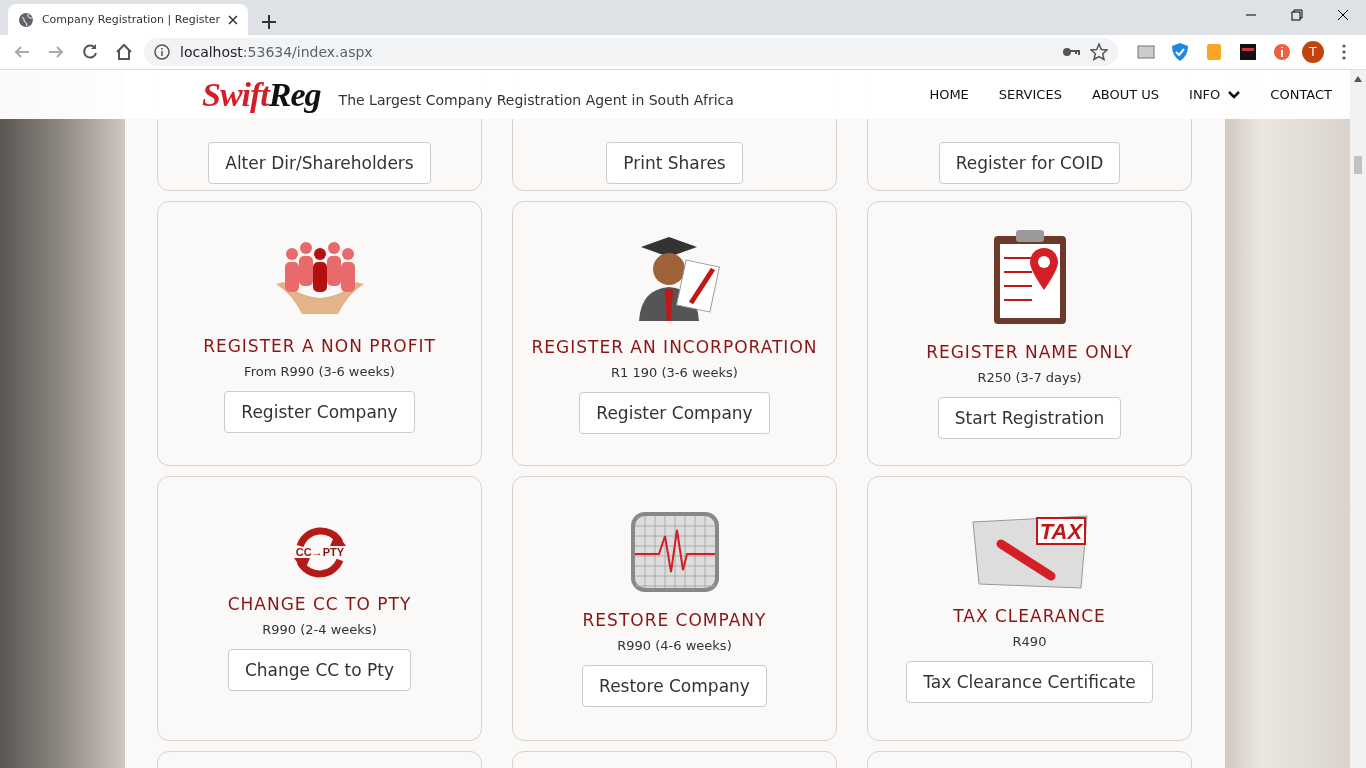 Image resolution: width=1366 pixels, height=768 pixels. What do you see at coordinates (674, 372) in the screenshot?
I see `service-price: R1 190 (3-6 weeks)` at bounding box center [674, 372].